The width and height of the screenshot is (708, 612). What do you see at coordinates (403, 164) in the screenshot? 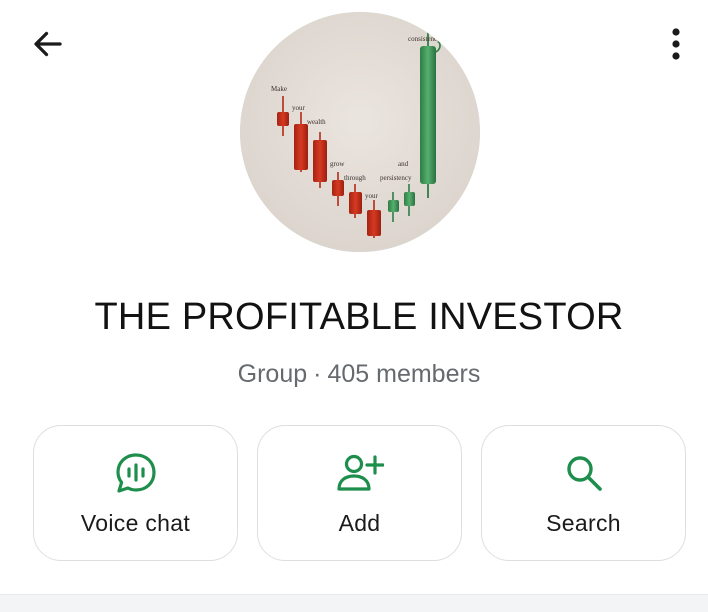
I see `avatar-word-and: and` at bounding box center [403, 164].